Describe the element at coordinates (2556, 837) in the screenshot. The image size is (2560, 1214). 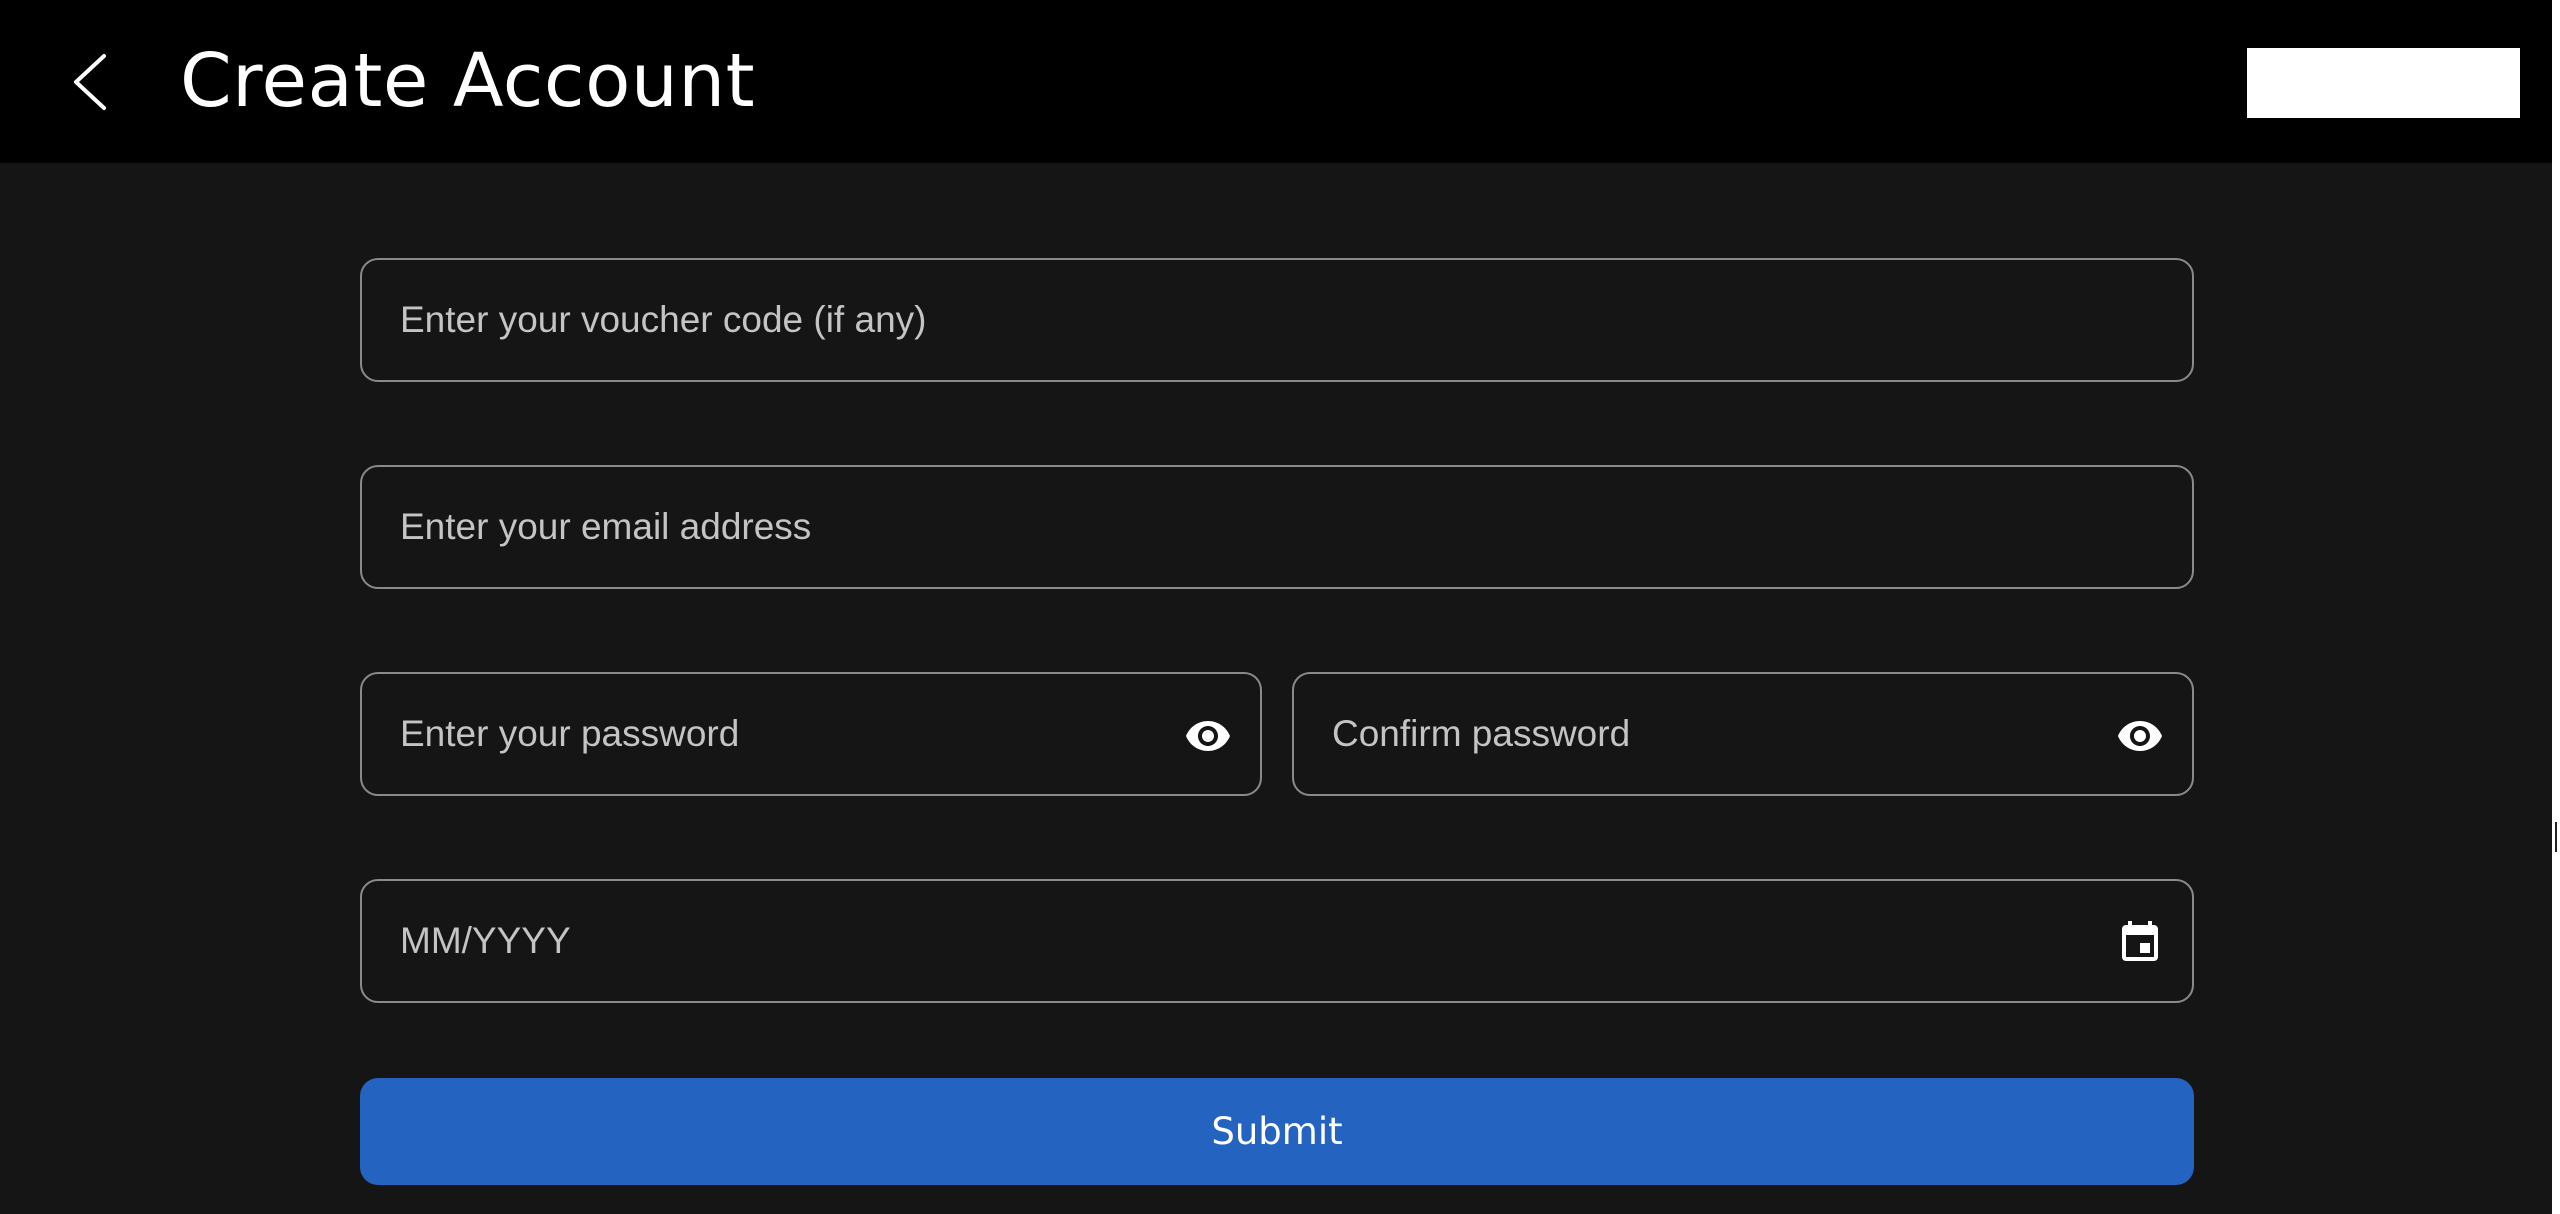
I see `resize-handle` at that location.